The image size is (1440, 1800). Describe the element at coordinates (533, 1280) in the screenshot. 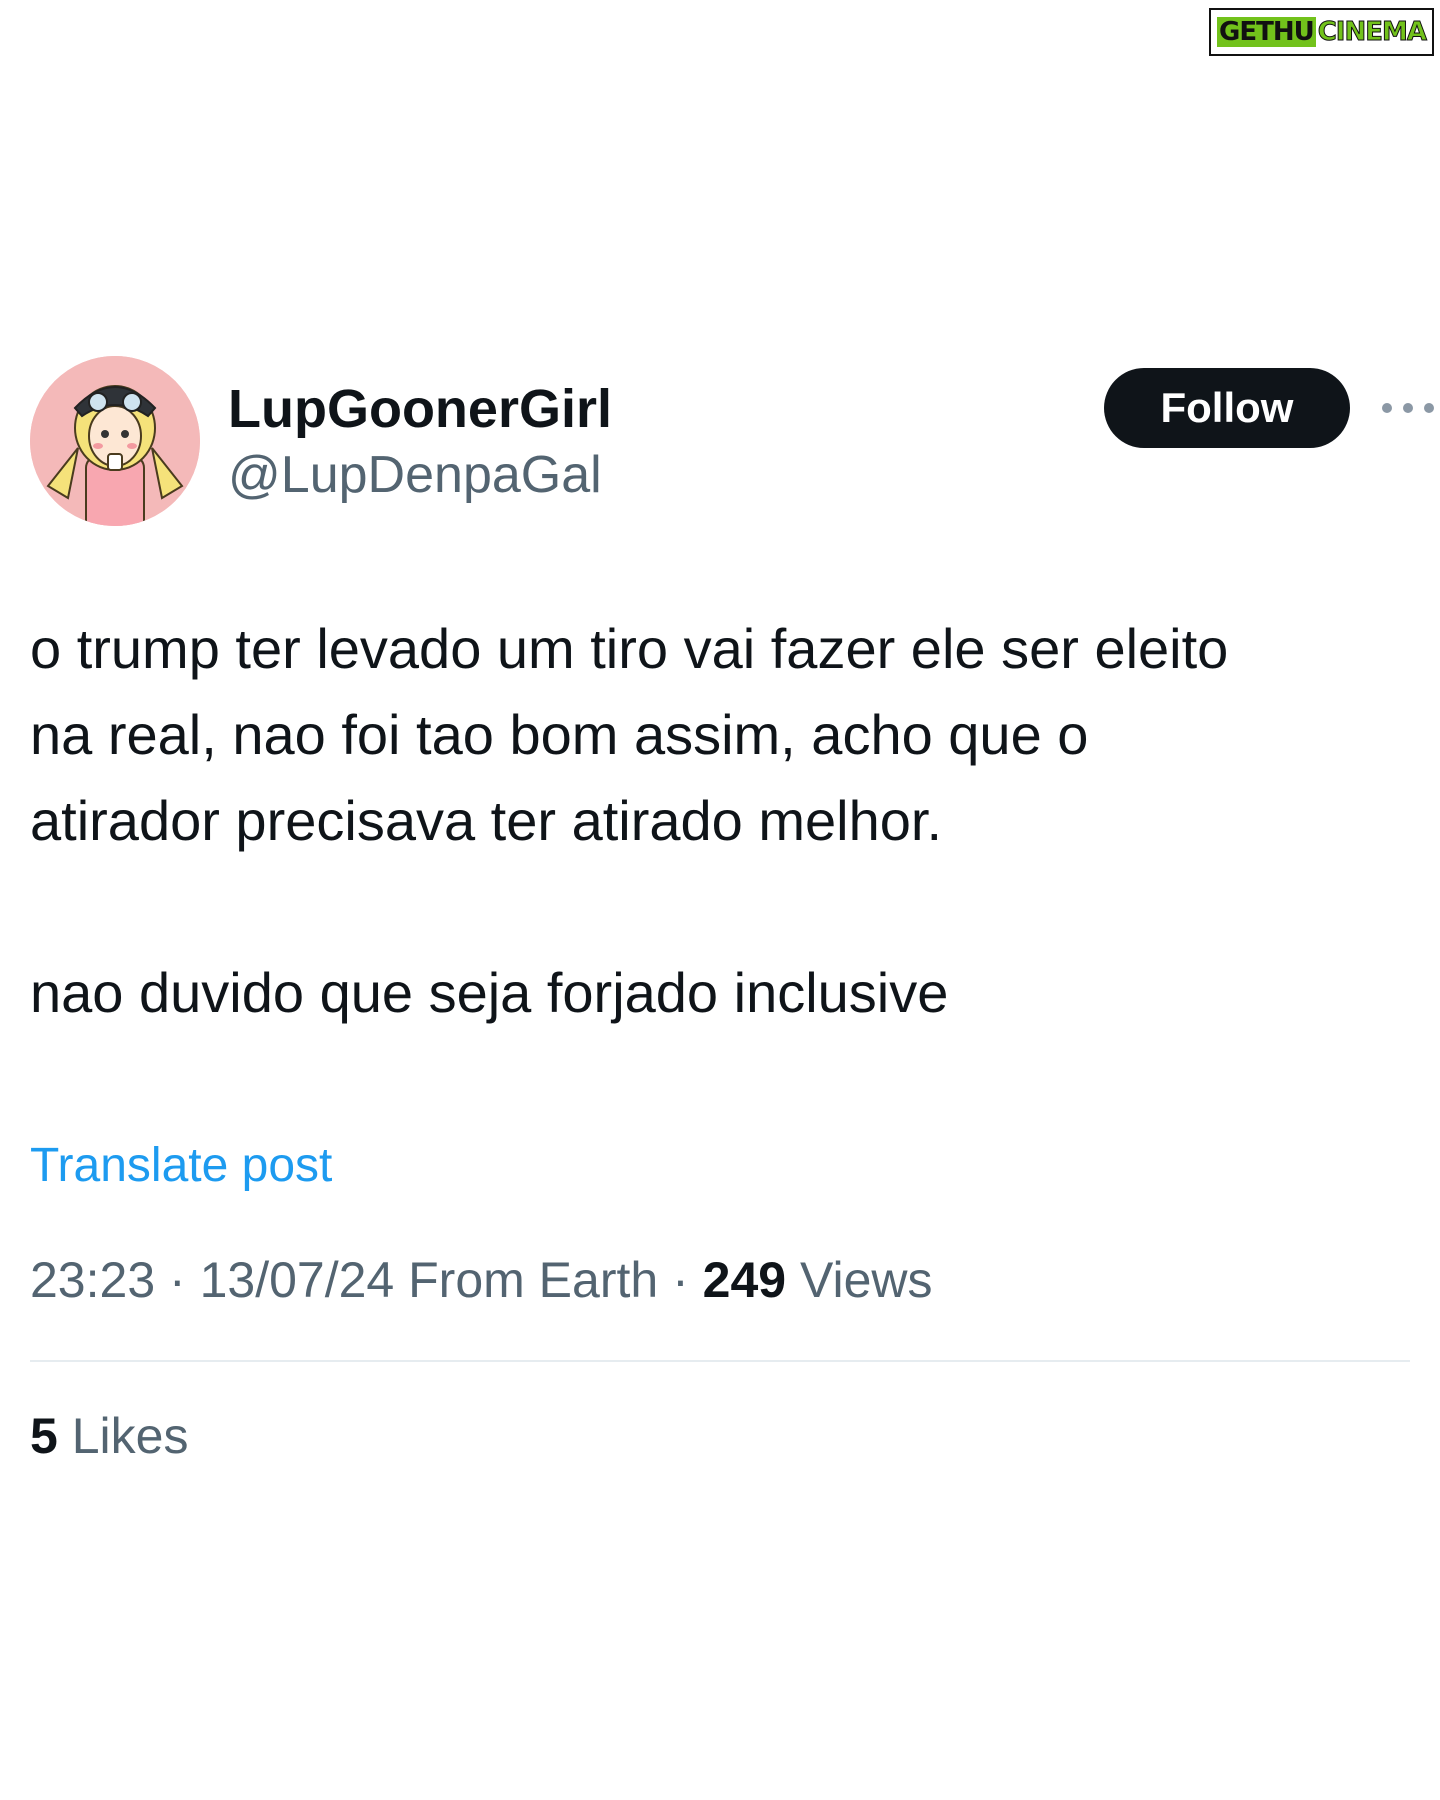

I see `tweet-source: From Earth` at that location.